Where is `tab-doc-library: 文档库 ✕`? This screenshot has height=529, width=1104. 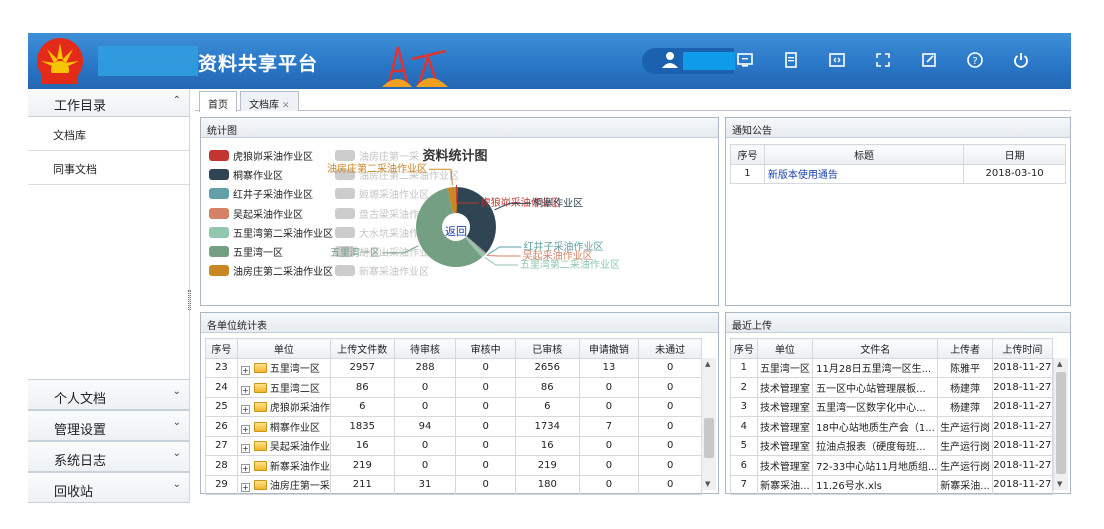
tab-doc-library: 文档库 ✕ is located at coordinates (269, 101).